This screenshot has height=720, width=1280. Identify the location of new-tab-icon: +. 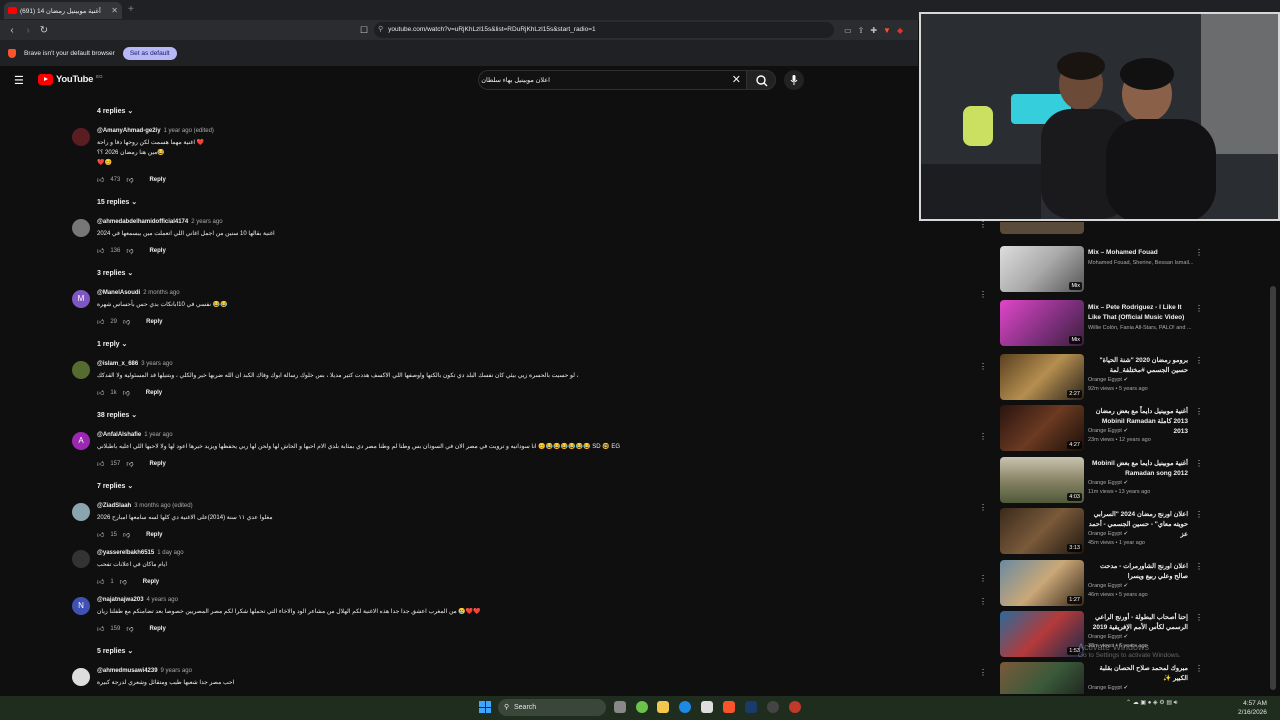
(131, 9).